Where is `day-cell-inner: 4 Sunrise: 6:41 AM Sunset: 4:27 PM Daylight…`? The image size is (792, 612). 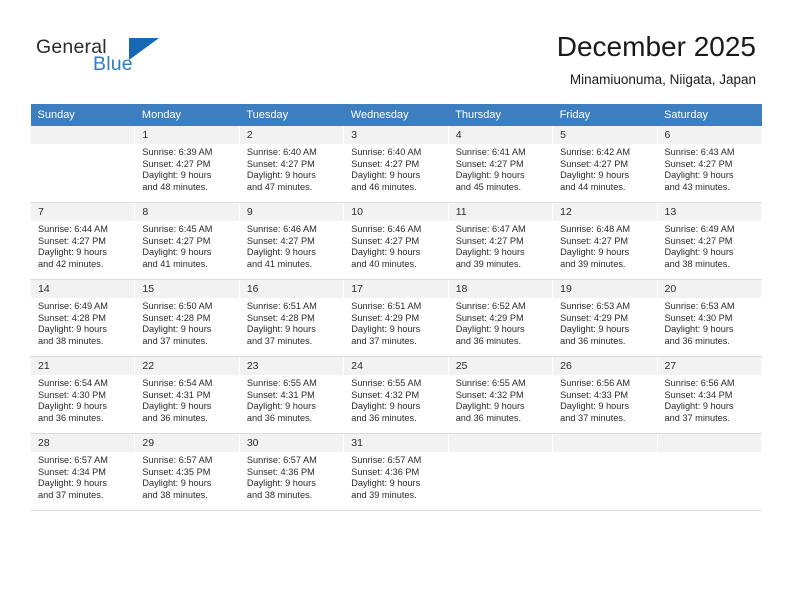 day-cell-inner: 4 Sunrise: 6:41 AM Sunset: 4:27 PM Daylight… is located at coordinates (500, 164).